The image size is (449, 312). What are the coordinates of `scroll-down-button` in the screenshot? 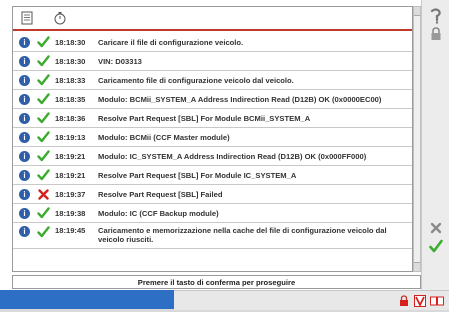 It's located at (417, 266).